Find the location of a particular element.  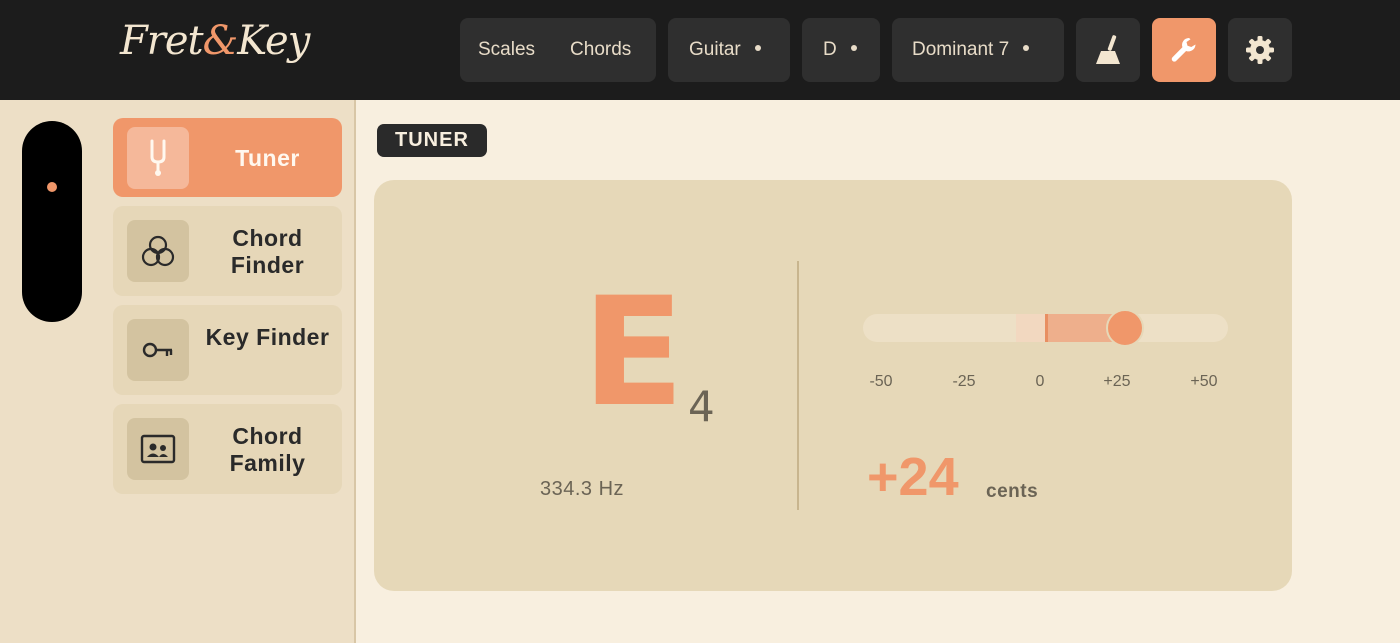

cents-unit-label: cents is located at coordinates (1012, 491).